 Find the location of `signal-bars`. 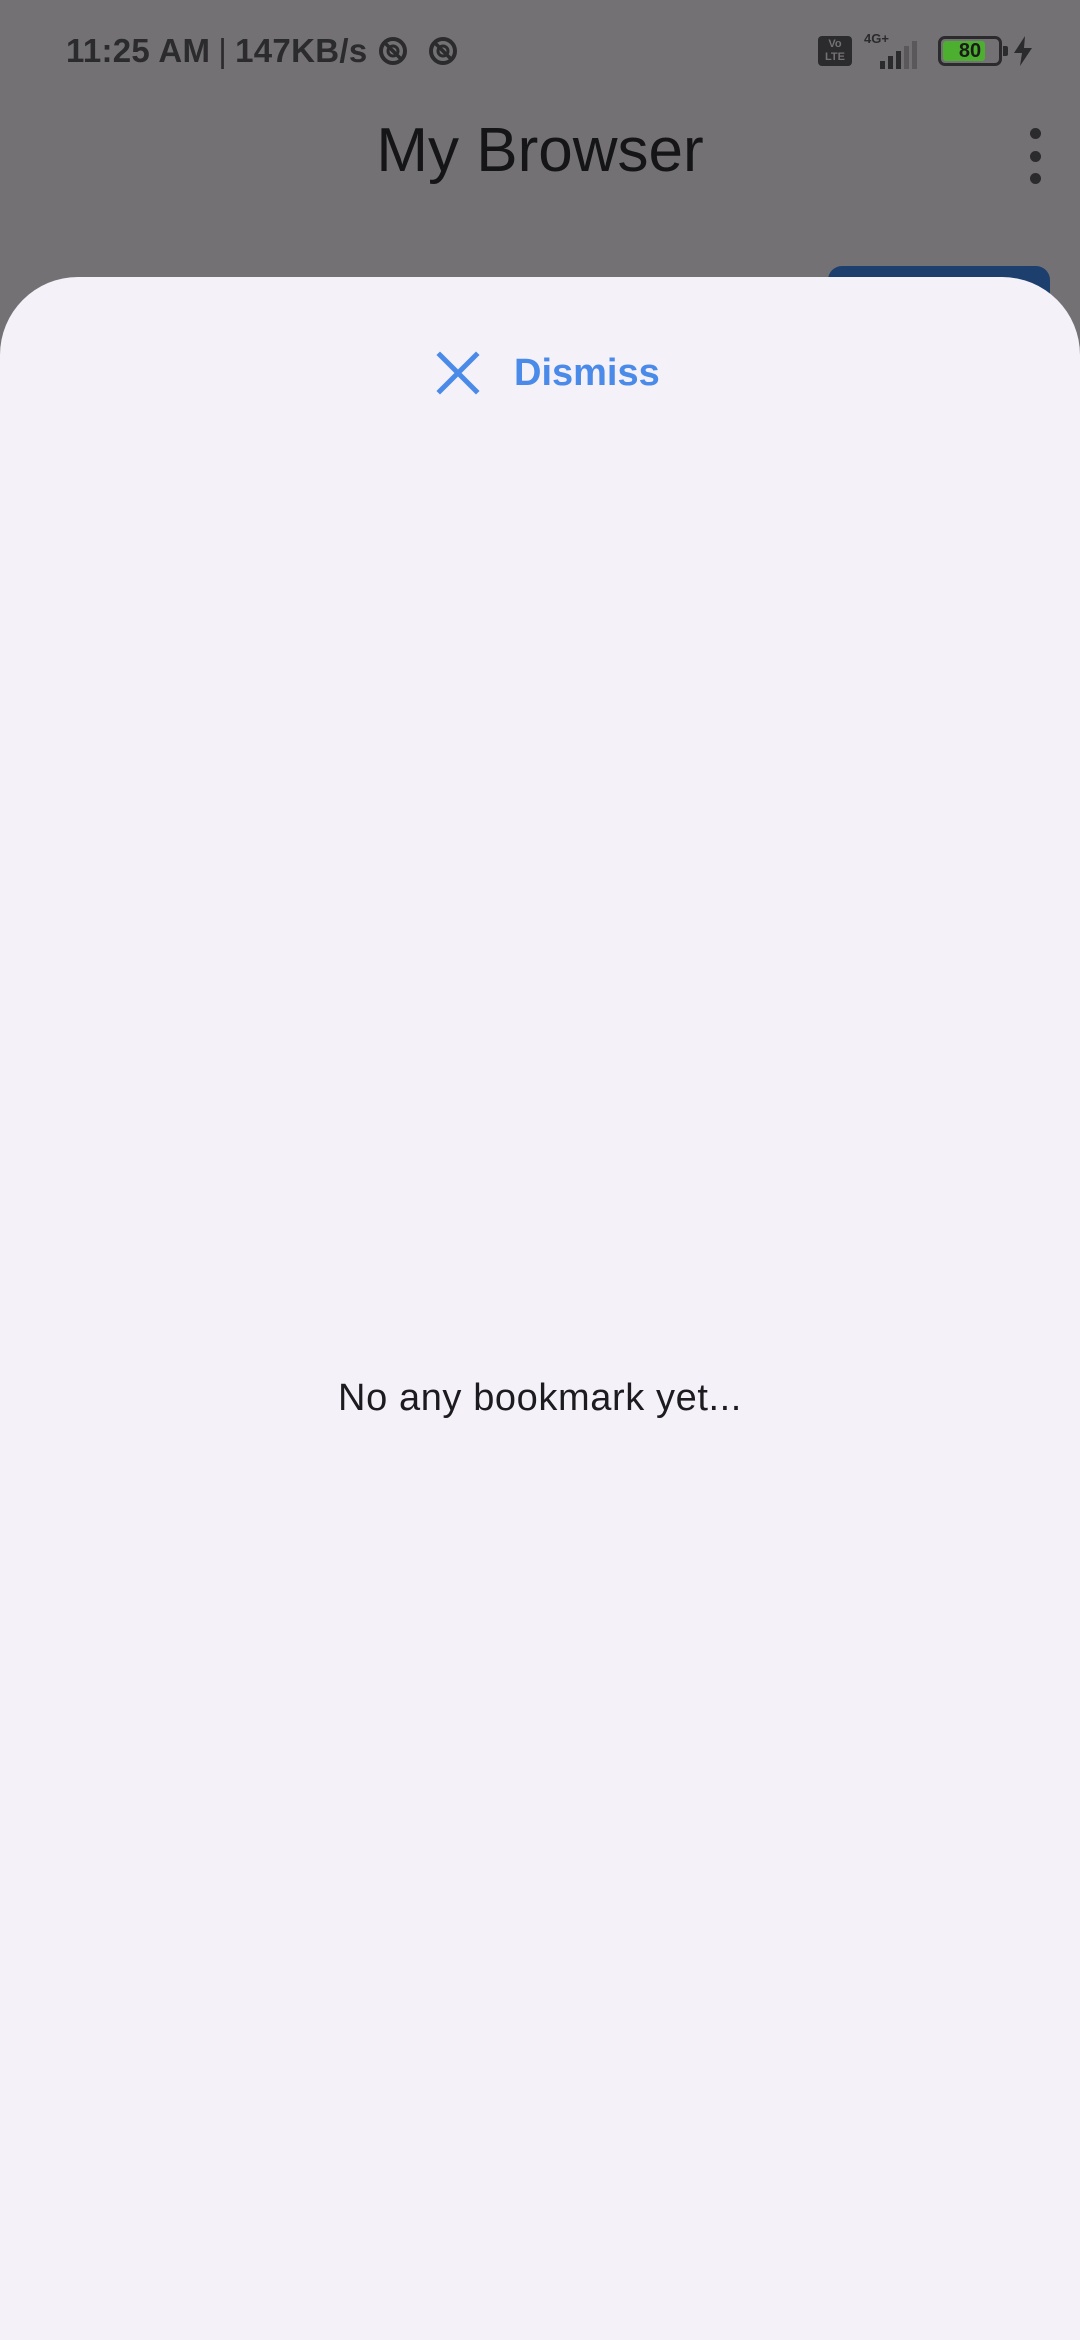

signal-bars is located at coordinates (898, 55).